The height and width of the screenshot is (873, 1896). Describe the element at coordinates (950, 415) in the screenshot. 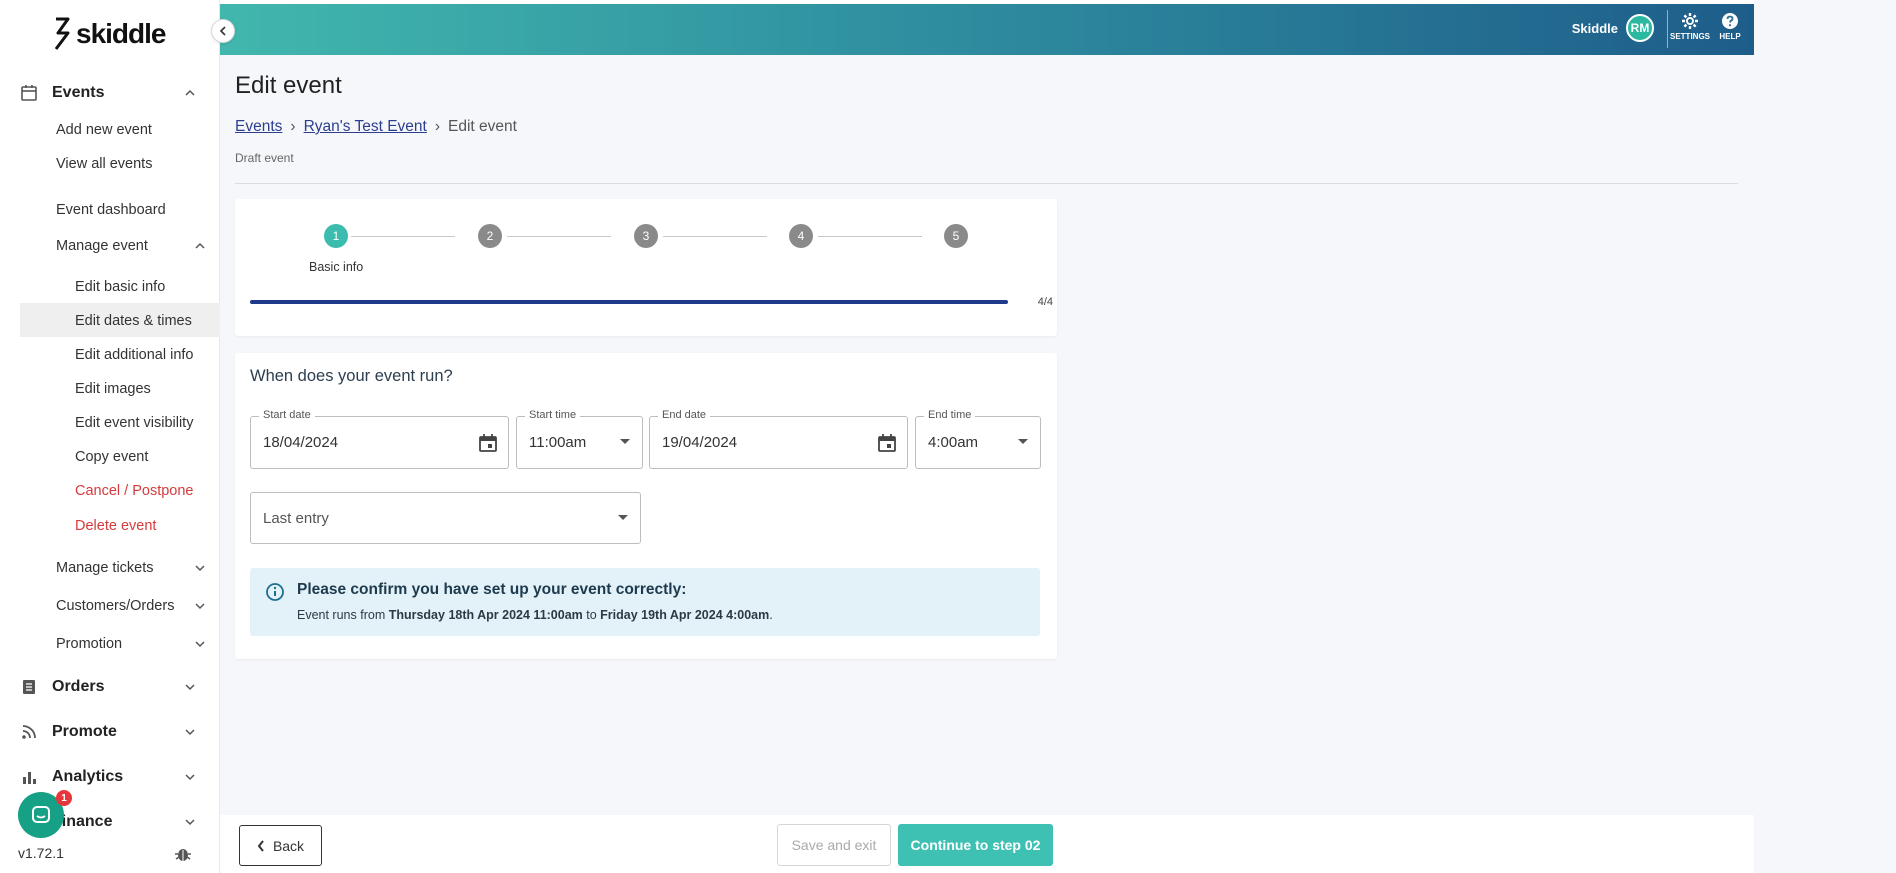

I see `end-time-label: End time` at that location.